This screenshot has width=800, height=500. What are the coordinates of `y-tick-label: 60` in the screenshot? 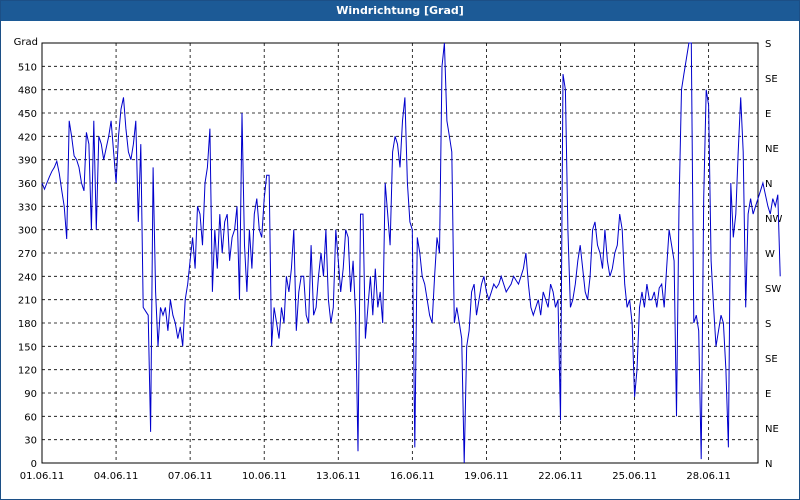 It's located at (30, 417).